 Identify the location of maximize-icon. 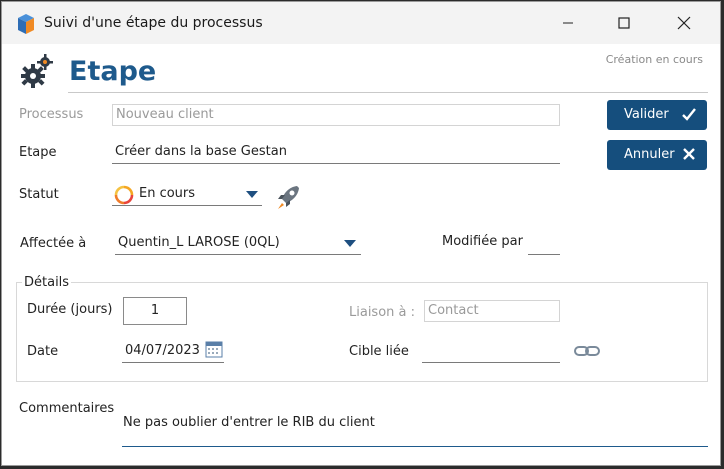
(624, 23).